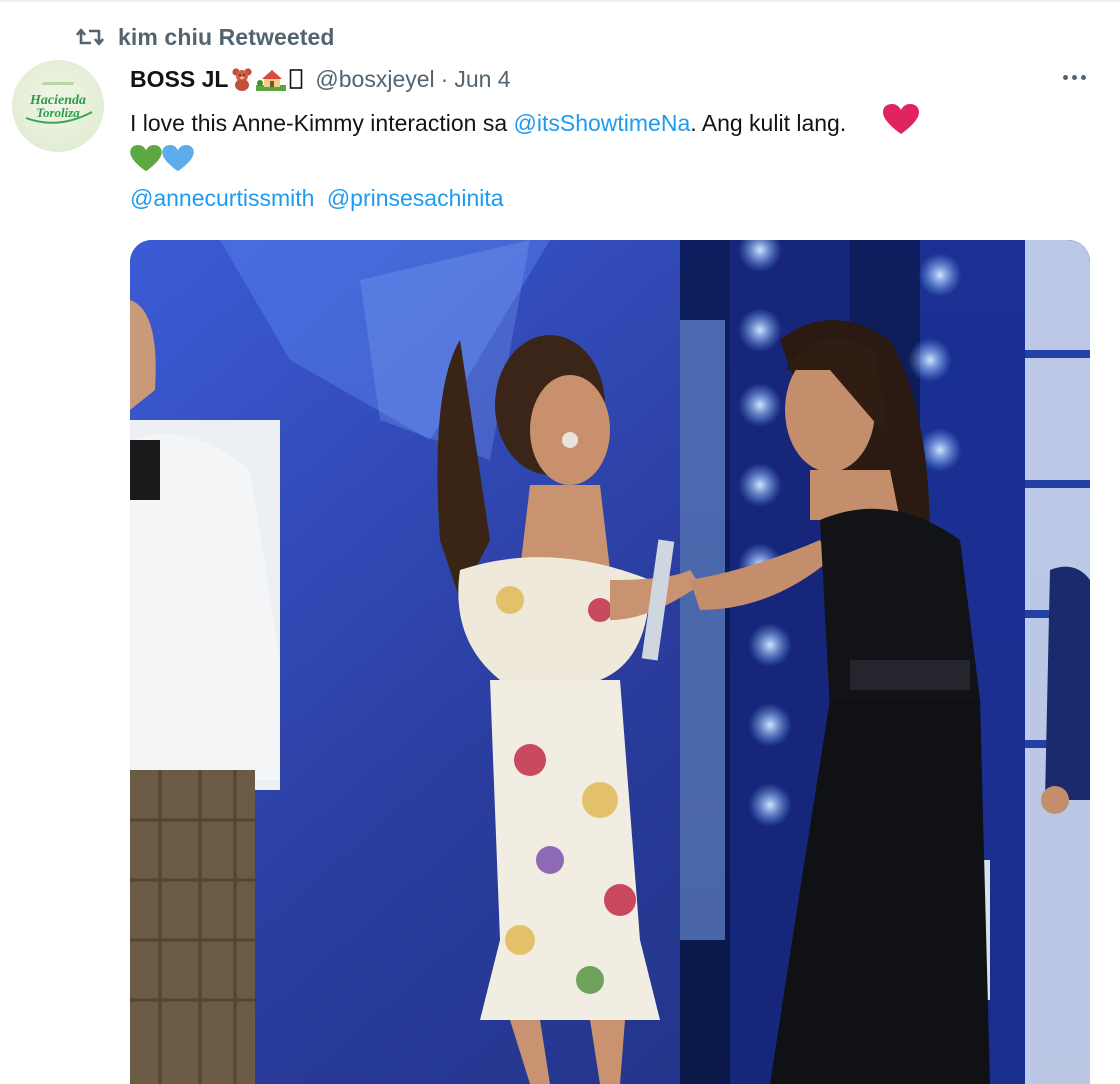  What do you see at coordinates (146, 158) in the screenshot?
I see `green-heart-emoji` at bounding box center [146, 158].